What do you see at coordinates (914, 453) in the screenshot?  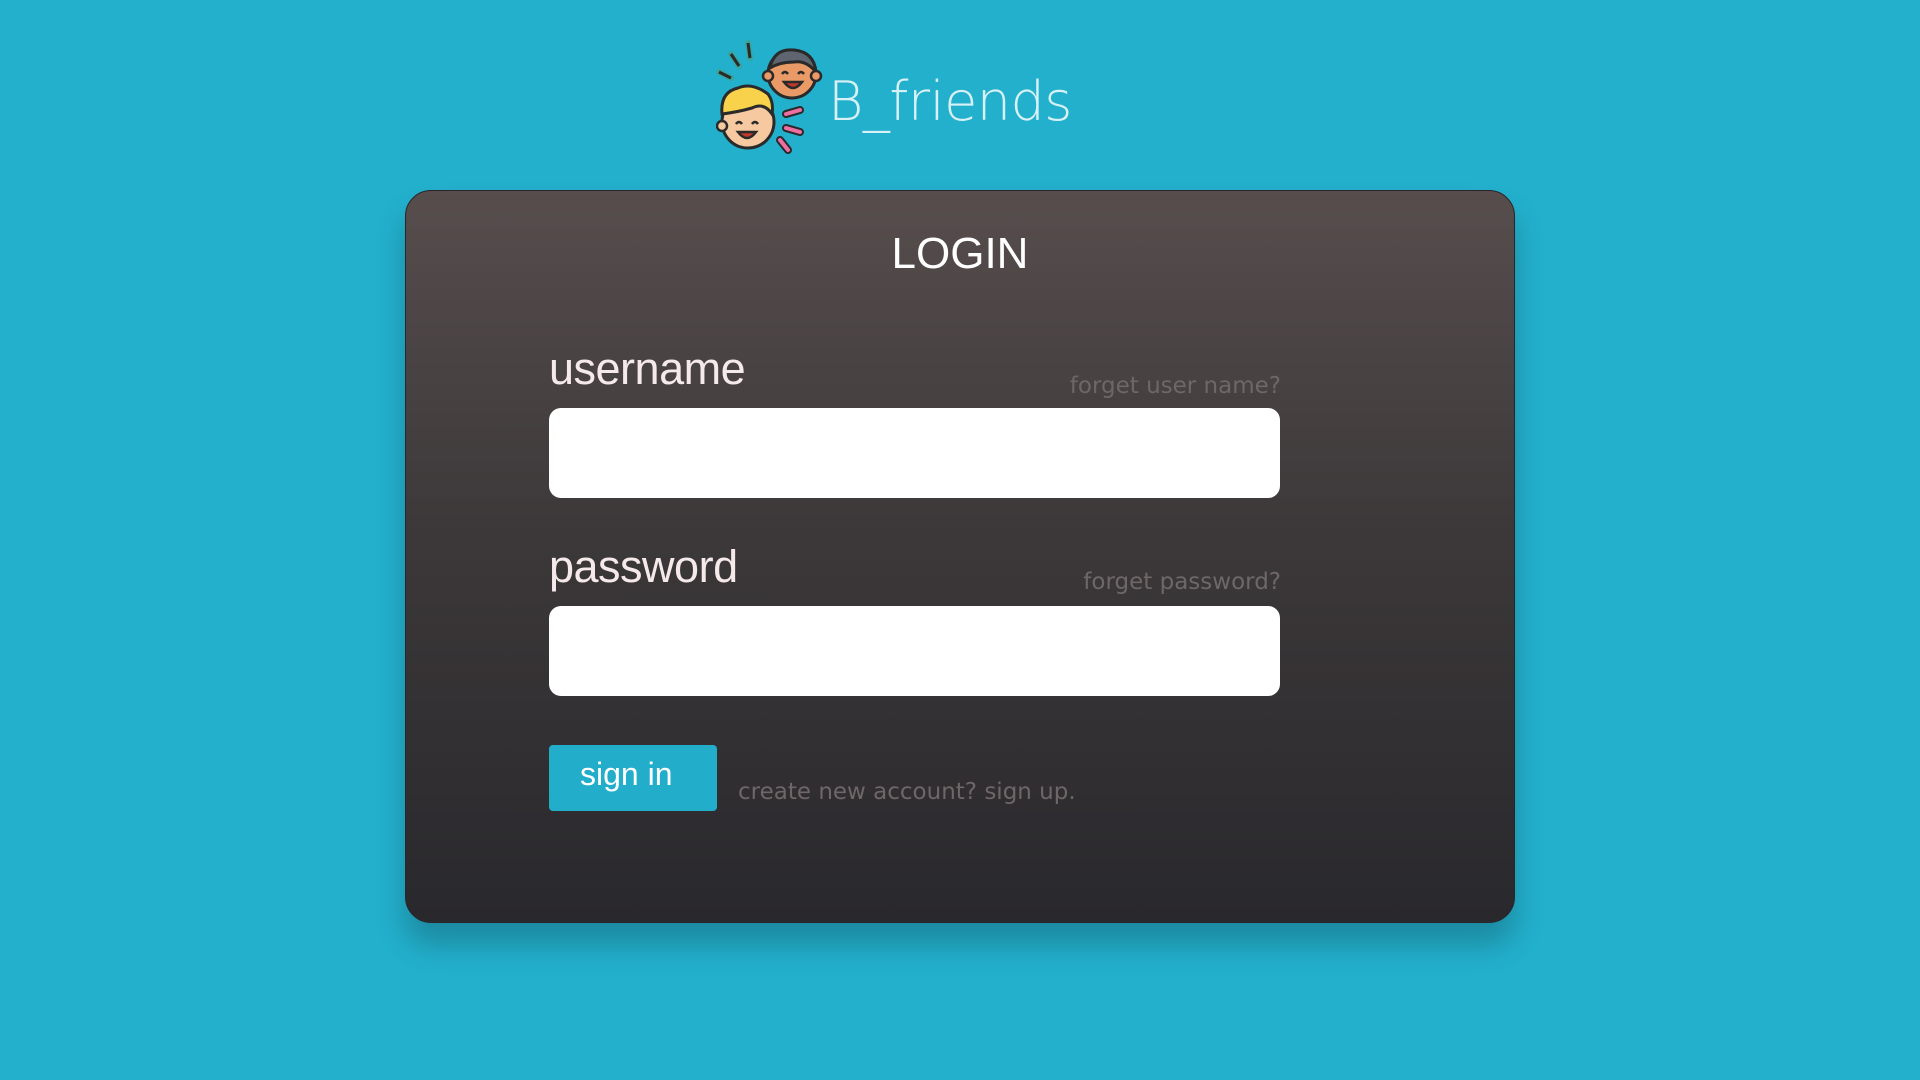 I see `username-input` at bounding box center [914, 453].